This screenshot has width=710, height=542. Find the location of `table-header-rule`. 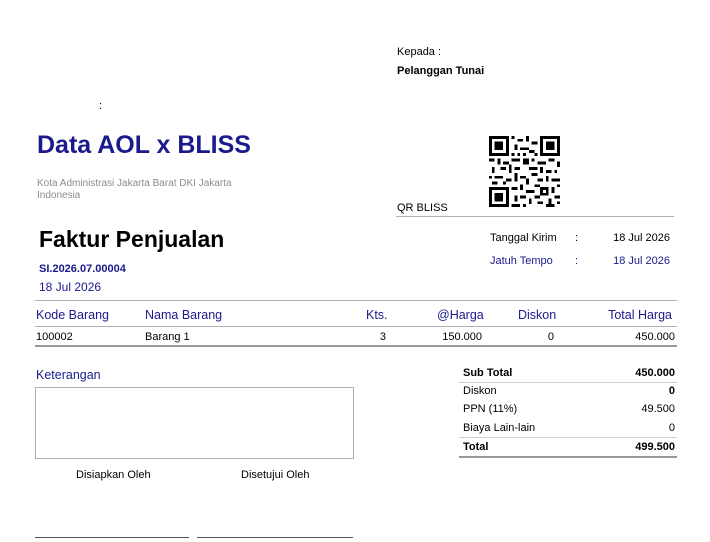

table-header-rule is located at coordinates (356, 326).